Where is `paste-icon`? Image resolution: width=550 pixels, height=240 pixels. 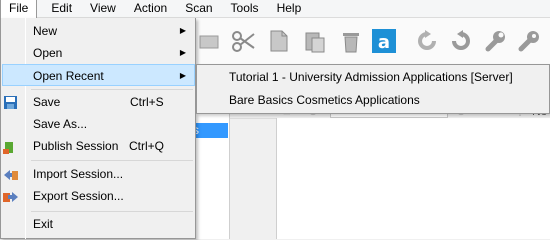
paste-icon is located at coordinates (315, 41).